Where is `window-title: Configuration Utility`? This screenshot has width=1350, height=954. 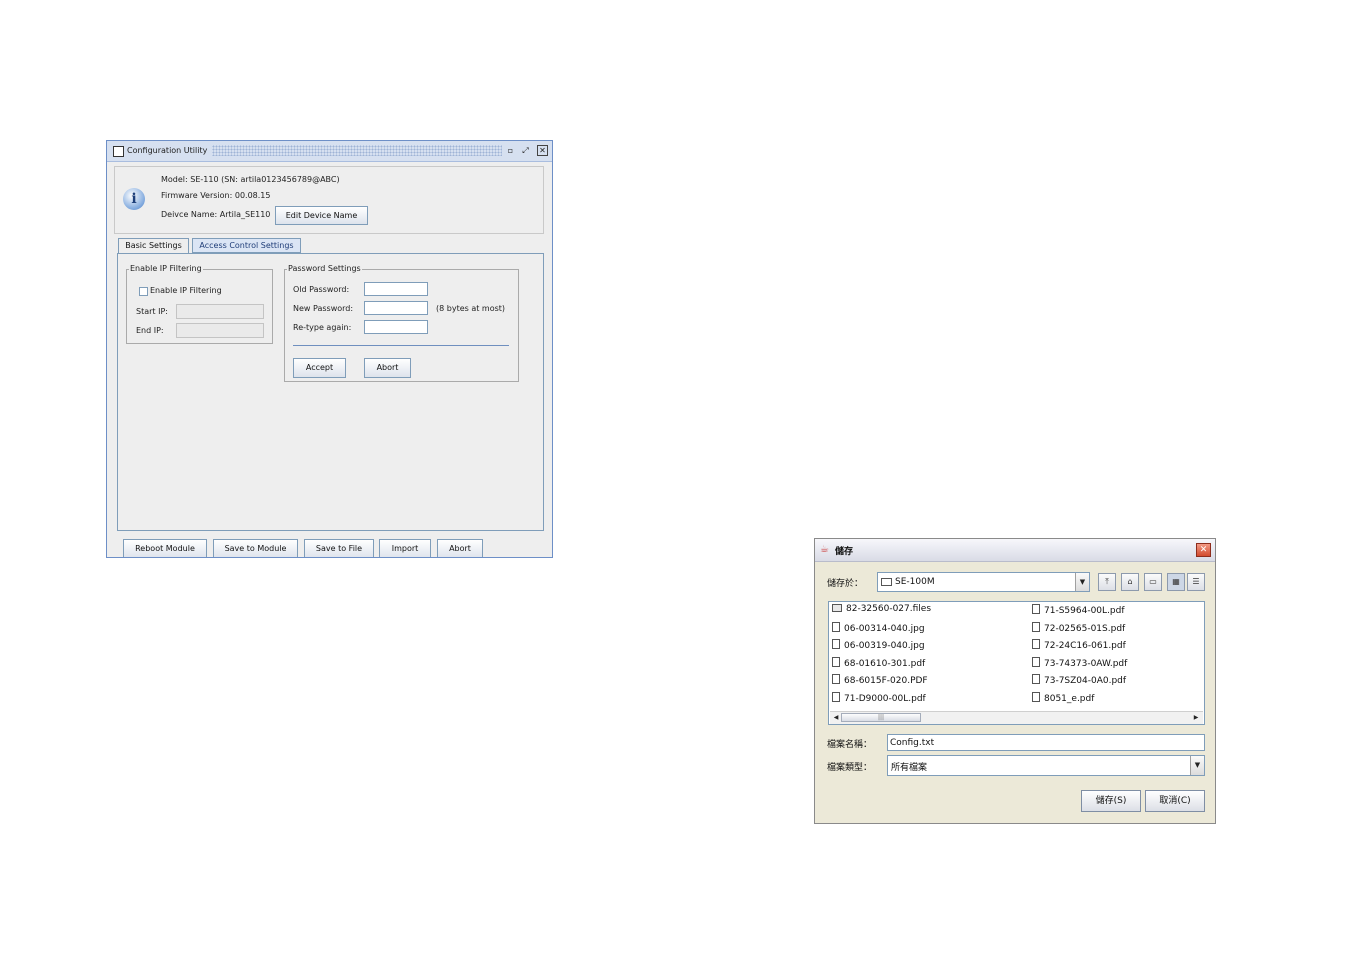 window-title: Configuration Utility is located at coordinates (167, 150).